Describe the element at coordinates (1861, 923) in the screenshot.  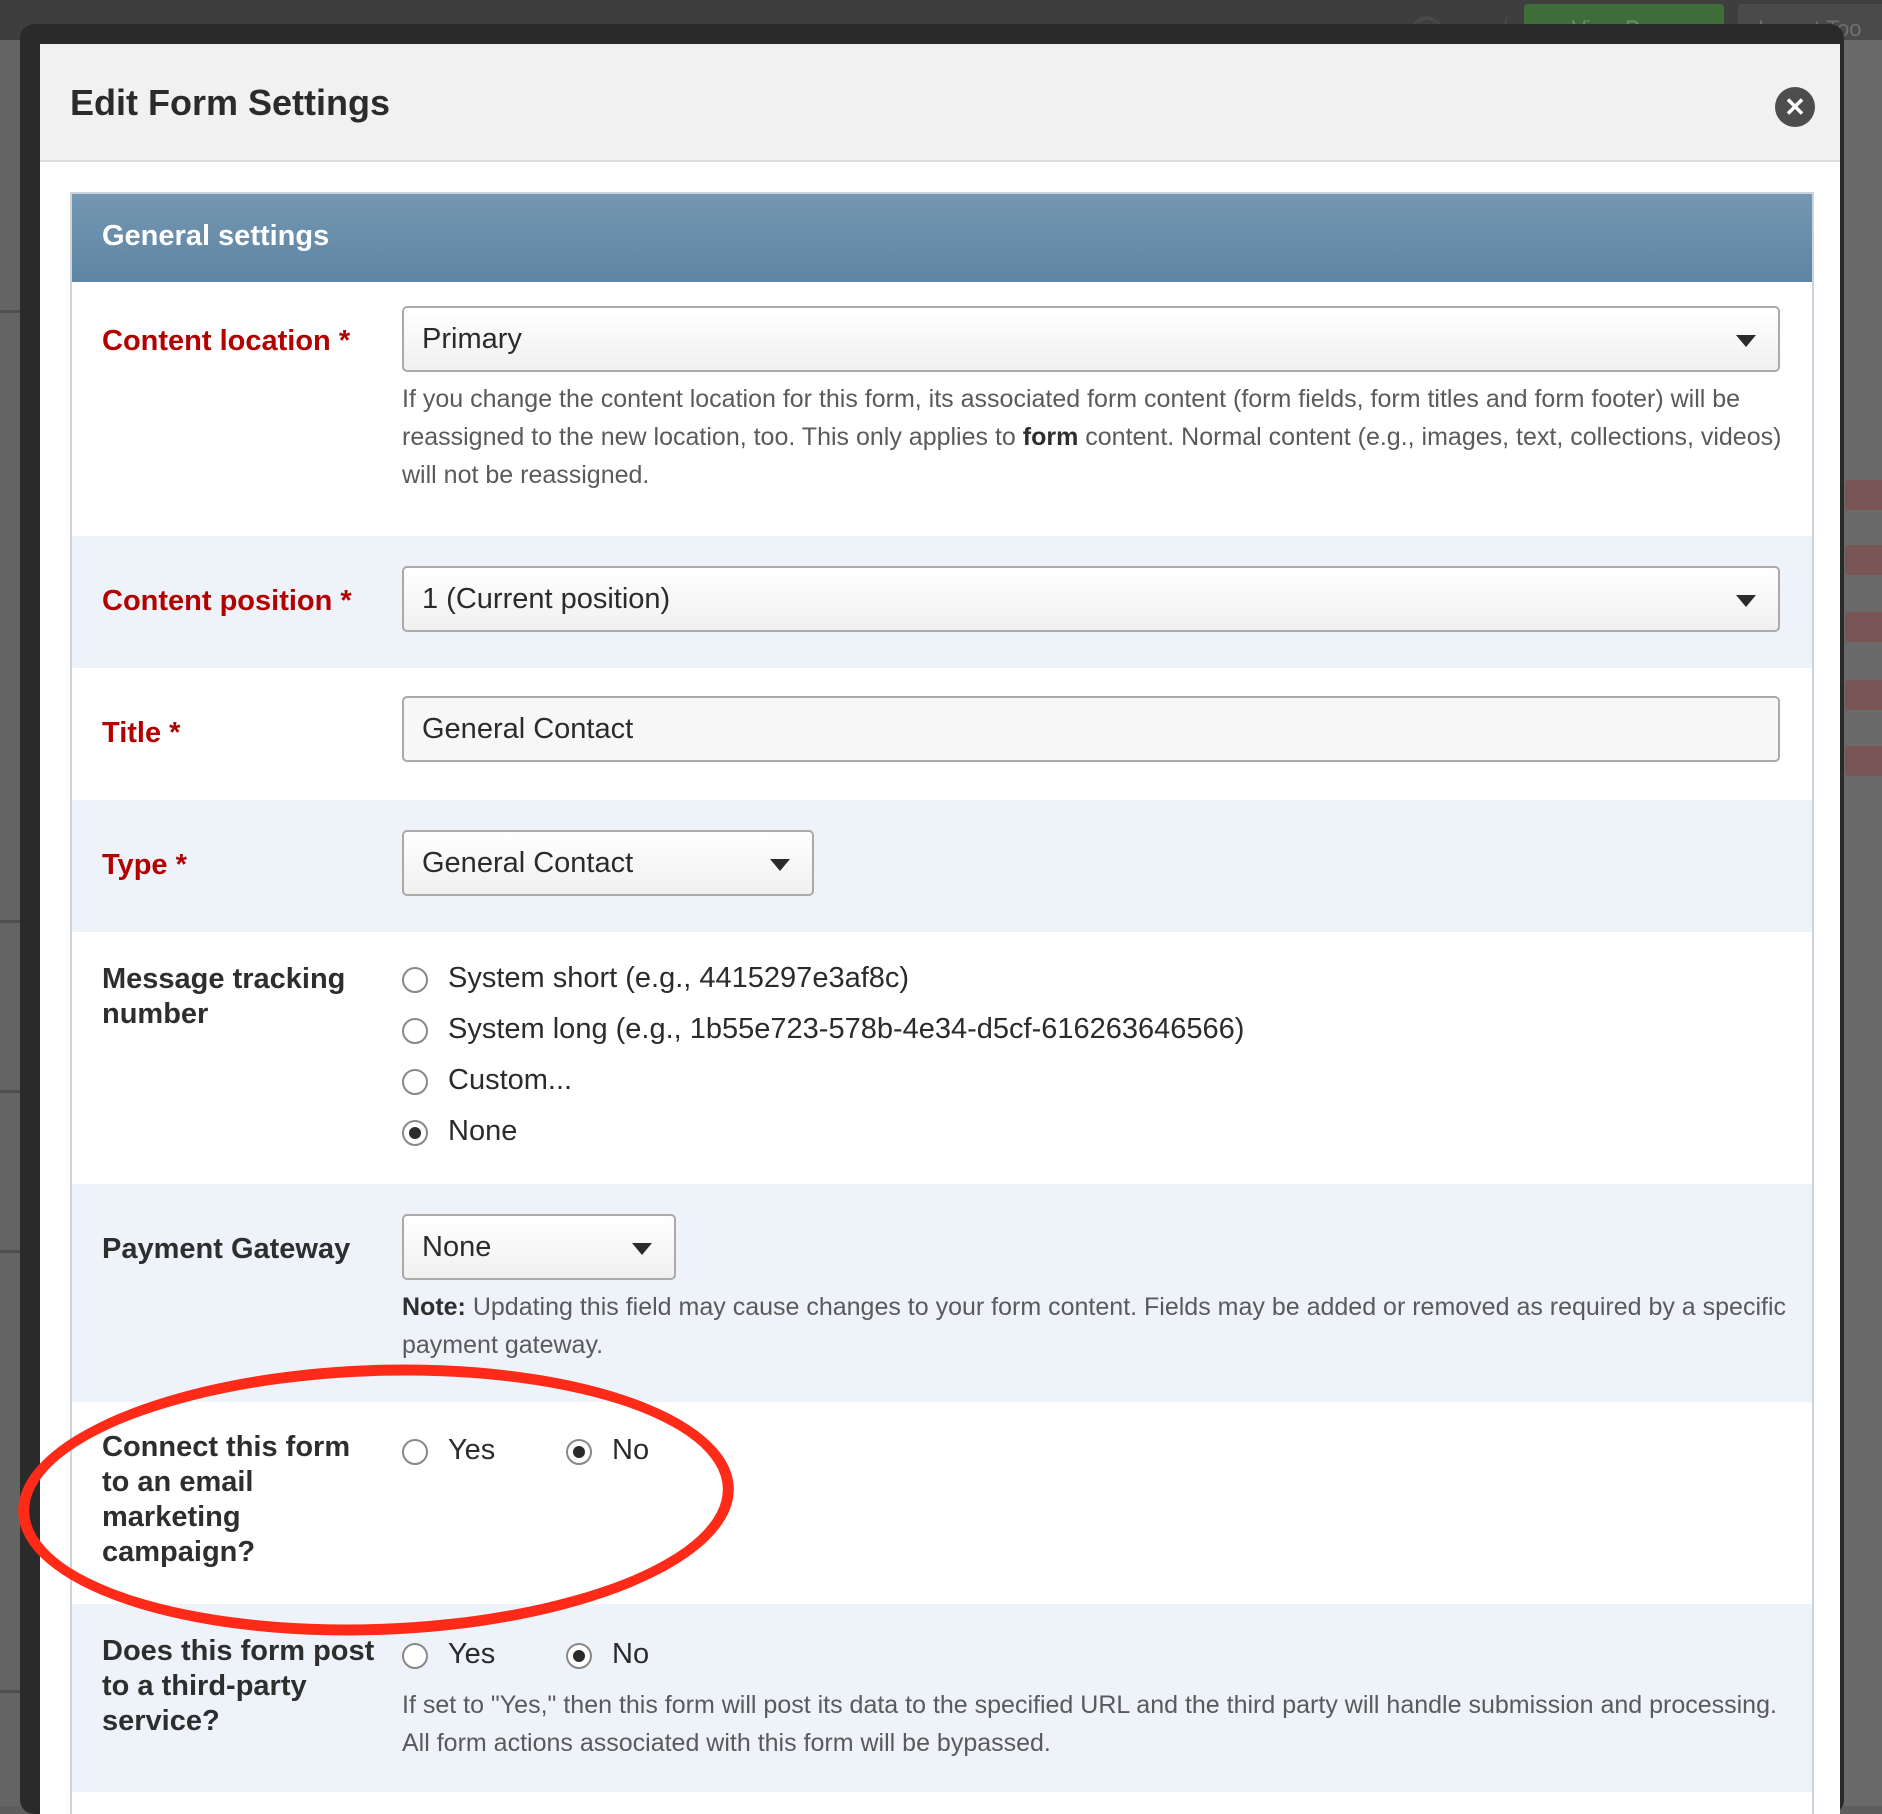
I see `background-right-content` at that location.